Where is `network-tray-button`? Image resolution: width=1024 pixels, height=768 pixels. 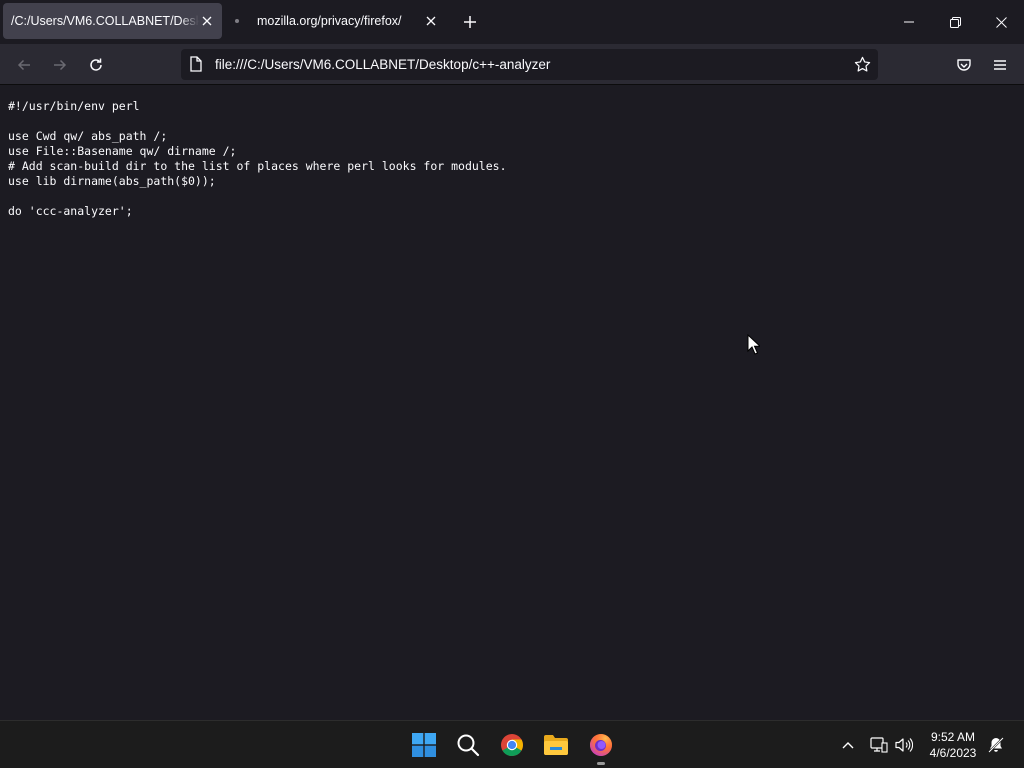 network-tray-button is located at coordinates (879, 745).